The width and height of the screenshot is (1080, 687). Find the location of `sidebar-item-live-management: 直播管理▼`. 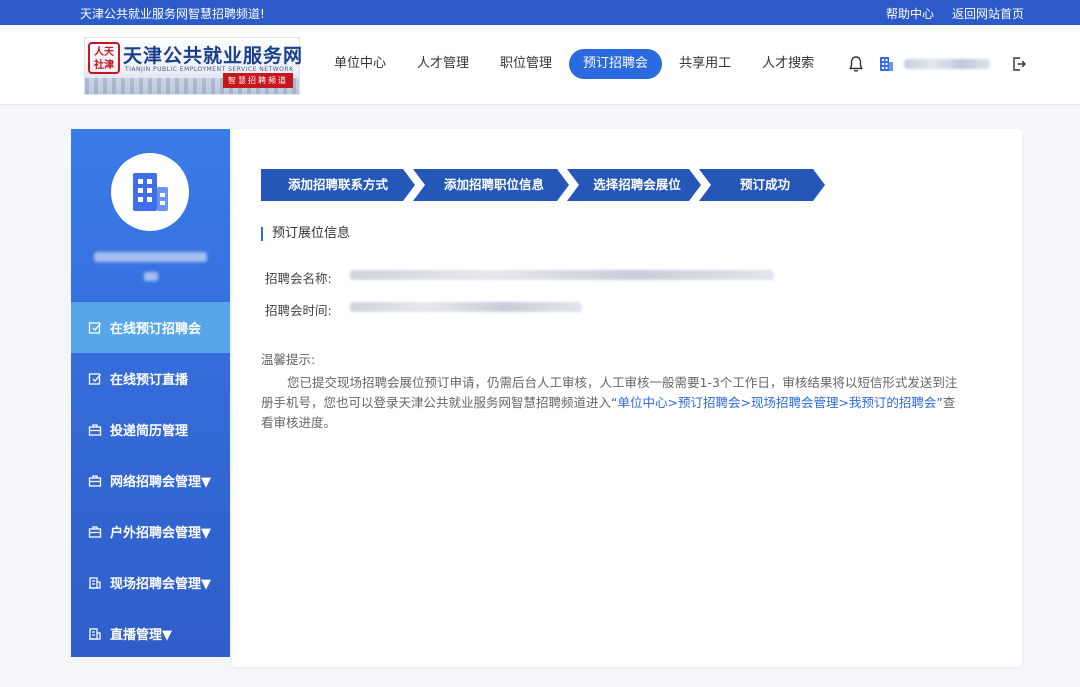

sidebar-item-live-management: 直播管理▼ is located at coordinates (150, 633).